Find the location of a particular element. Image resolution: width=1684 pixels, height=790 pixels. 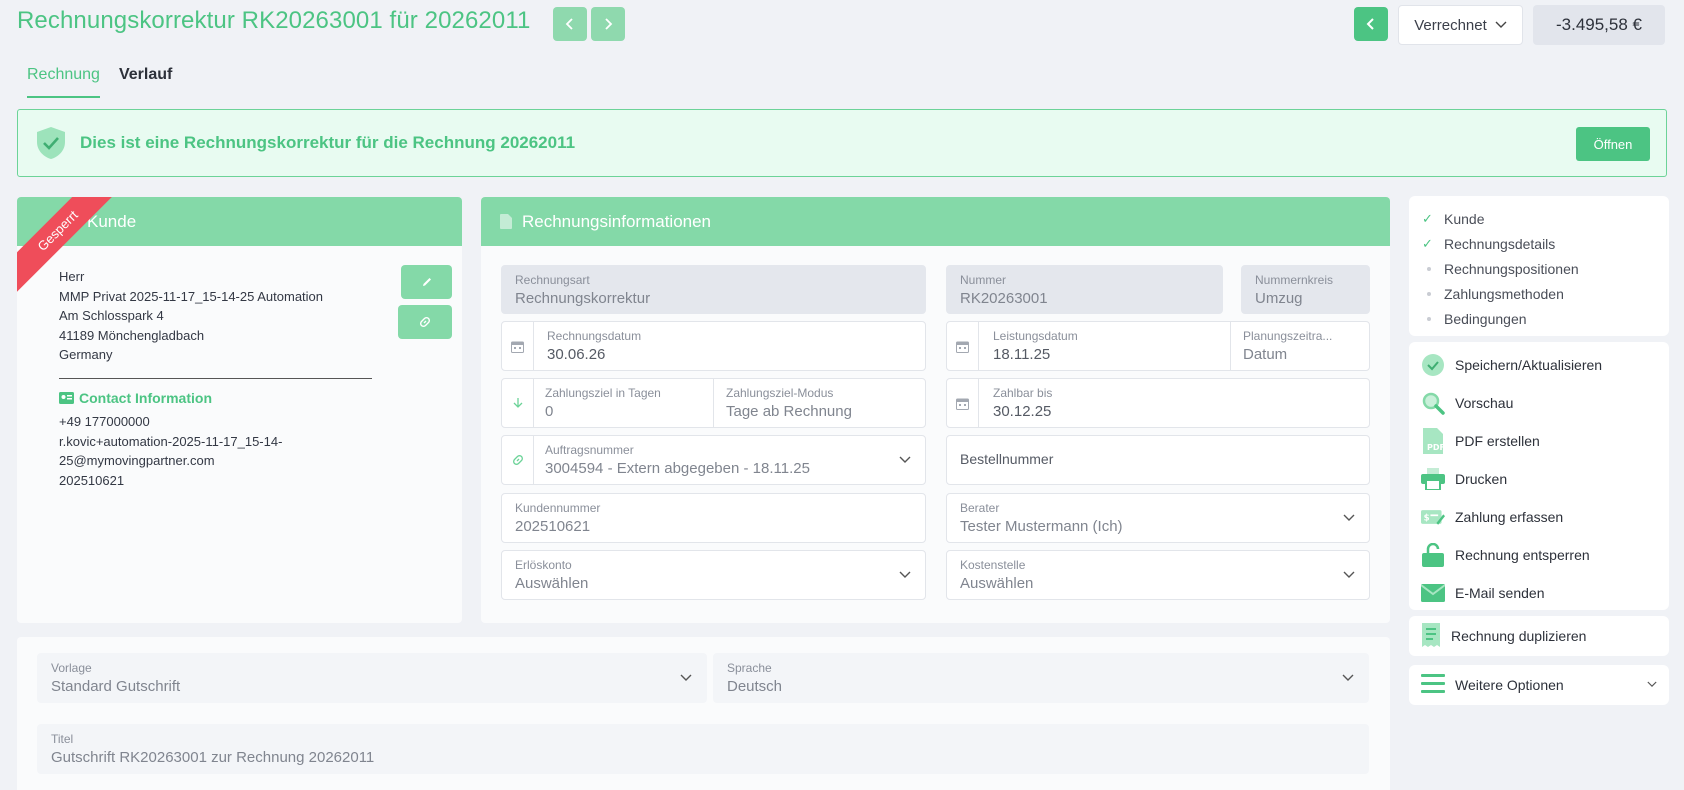

bestellnummer-input: Bestellnummer is located at coordinates (1158, 460).